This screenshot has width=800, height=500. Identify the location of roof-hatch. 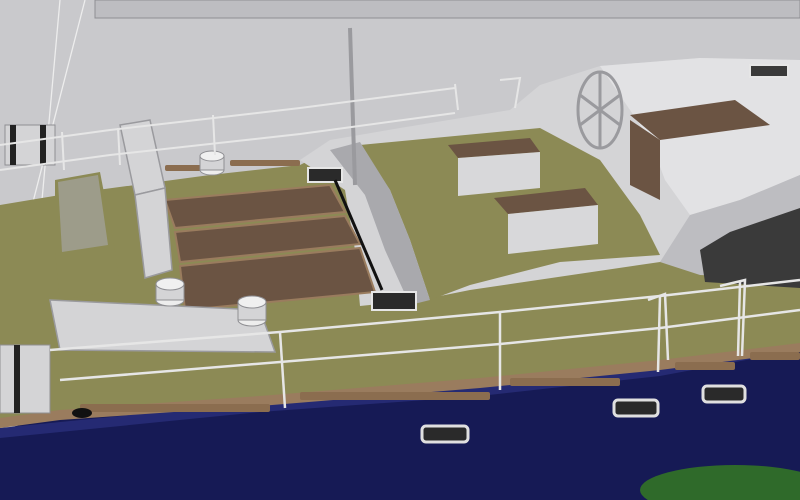
(769, 71).